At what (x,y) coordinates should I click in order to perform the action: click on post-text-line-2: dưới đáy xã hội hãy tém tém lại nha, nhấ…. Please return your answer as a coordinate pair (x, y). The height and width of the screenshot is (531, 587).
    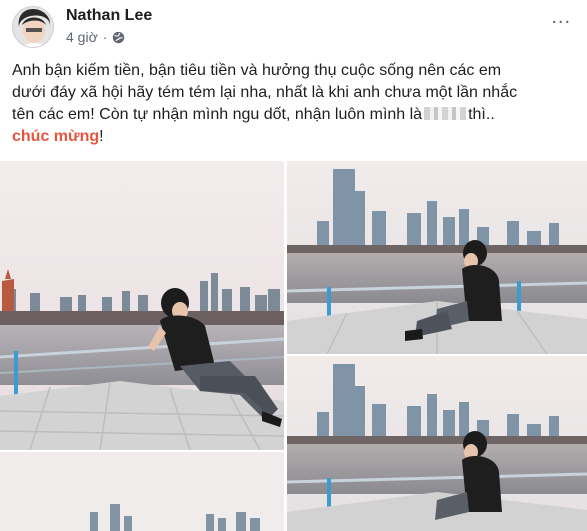
    Looking at the image, I should click on (265, 92).